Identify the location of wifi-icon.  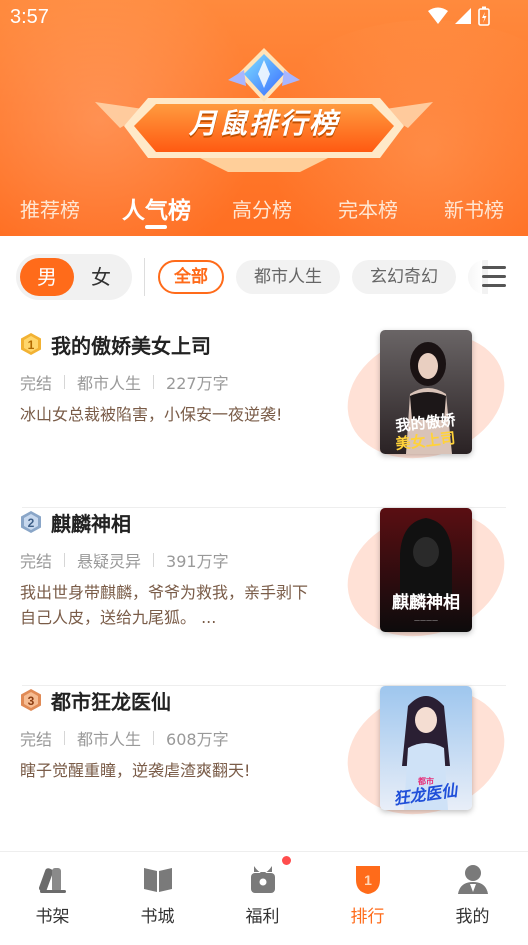
(438, 15).